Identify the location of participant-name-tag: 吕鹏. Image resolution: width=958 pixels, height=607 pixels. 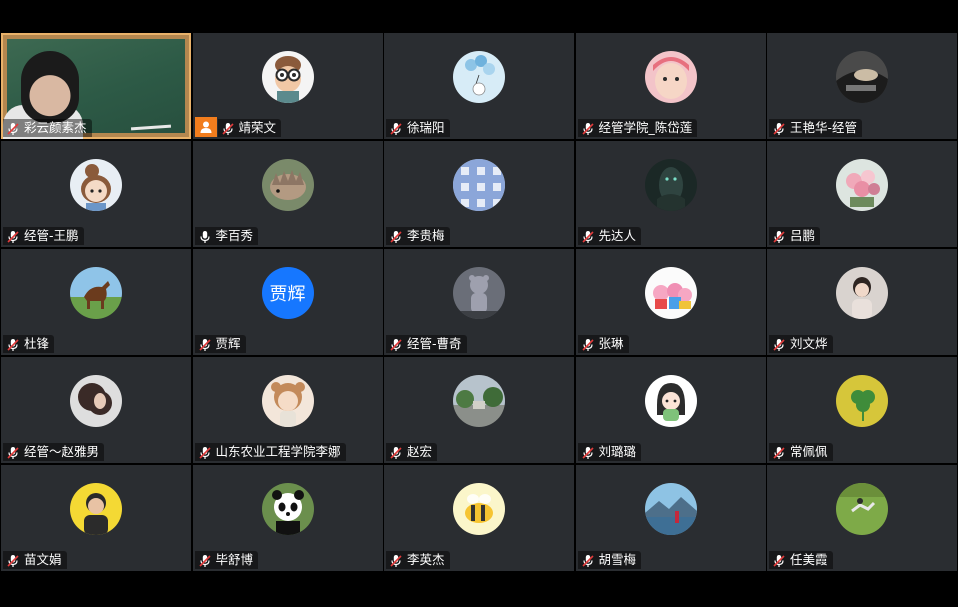
(795, 236).